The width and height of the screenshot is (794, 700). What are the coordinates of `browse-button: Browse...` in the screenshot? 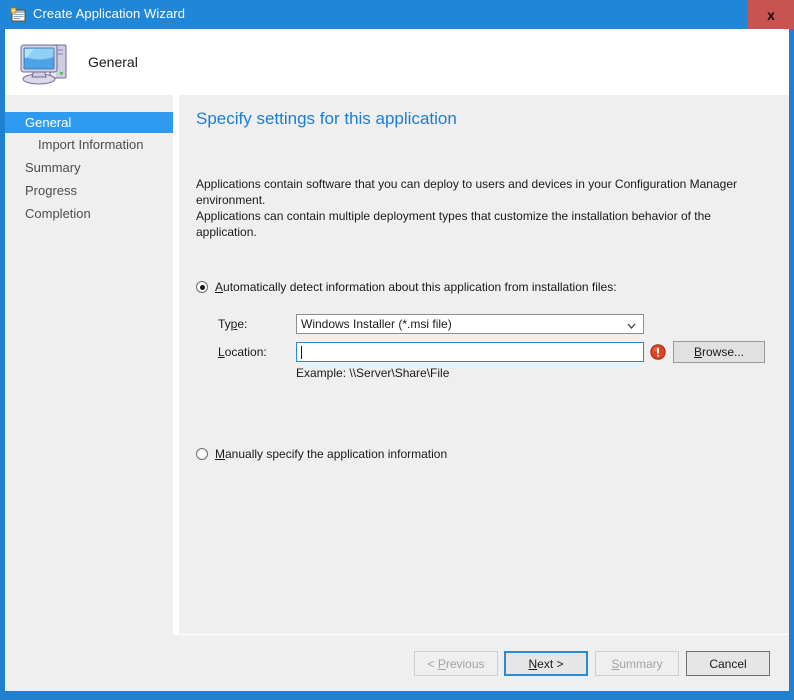 It's located at (719, 352).